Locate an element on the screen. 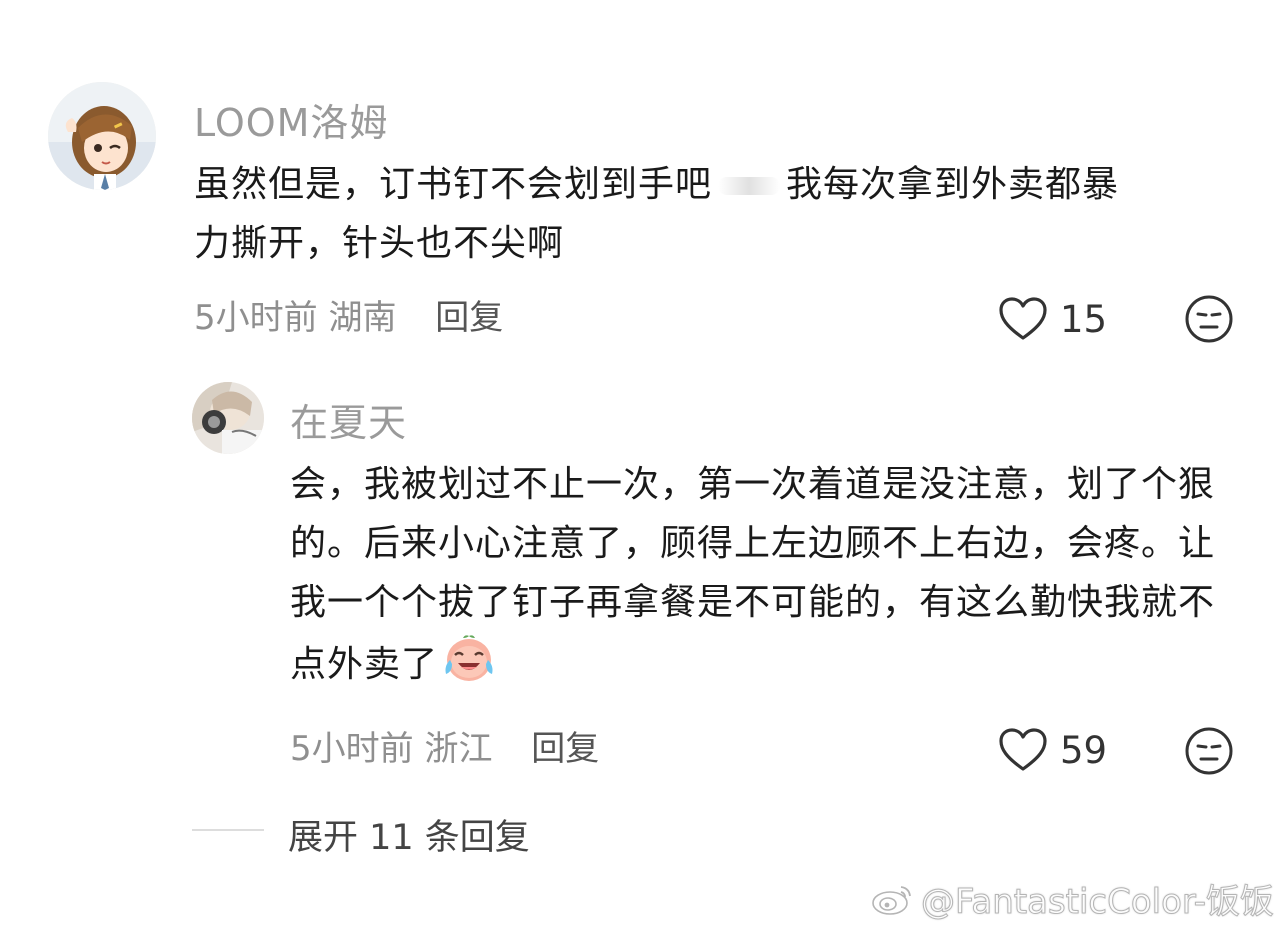  comment-location: 浙江 is located at coordinates (458, 749).